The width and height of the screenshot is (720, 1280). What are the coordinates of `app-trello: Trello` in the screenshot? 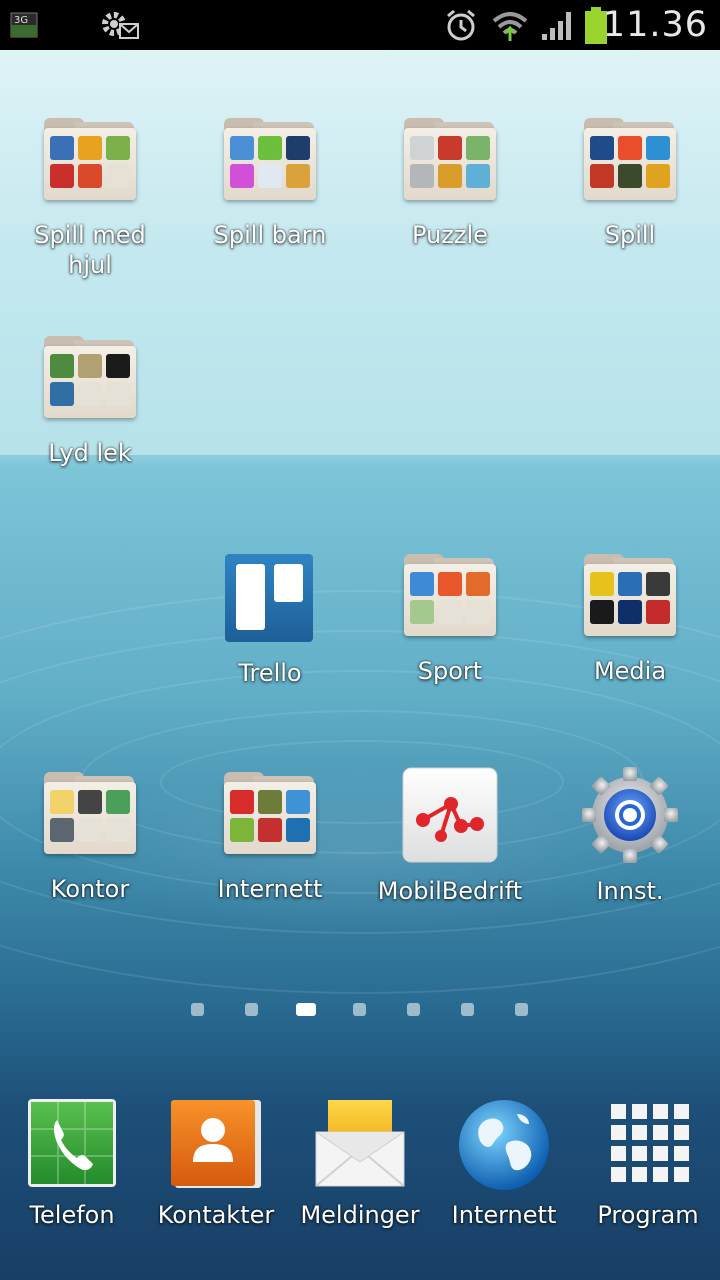 It's located at (270, 620).